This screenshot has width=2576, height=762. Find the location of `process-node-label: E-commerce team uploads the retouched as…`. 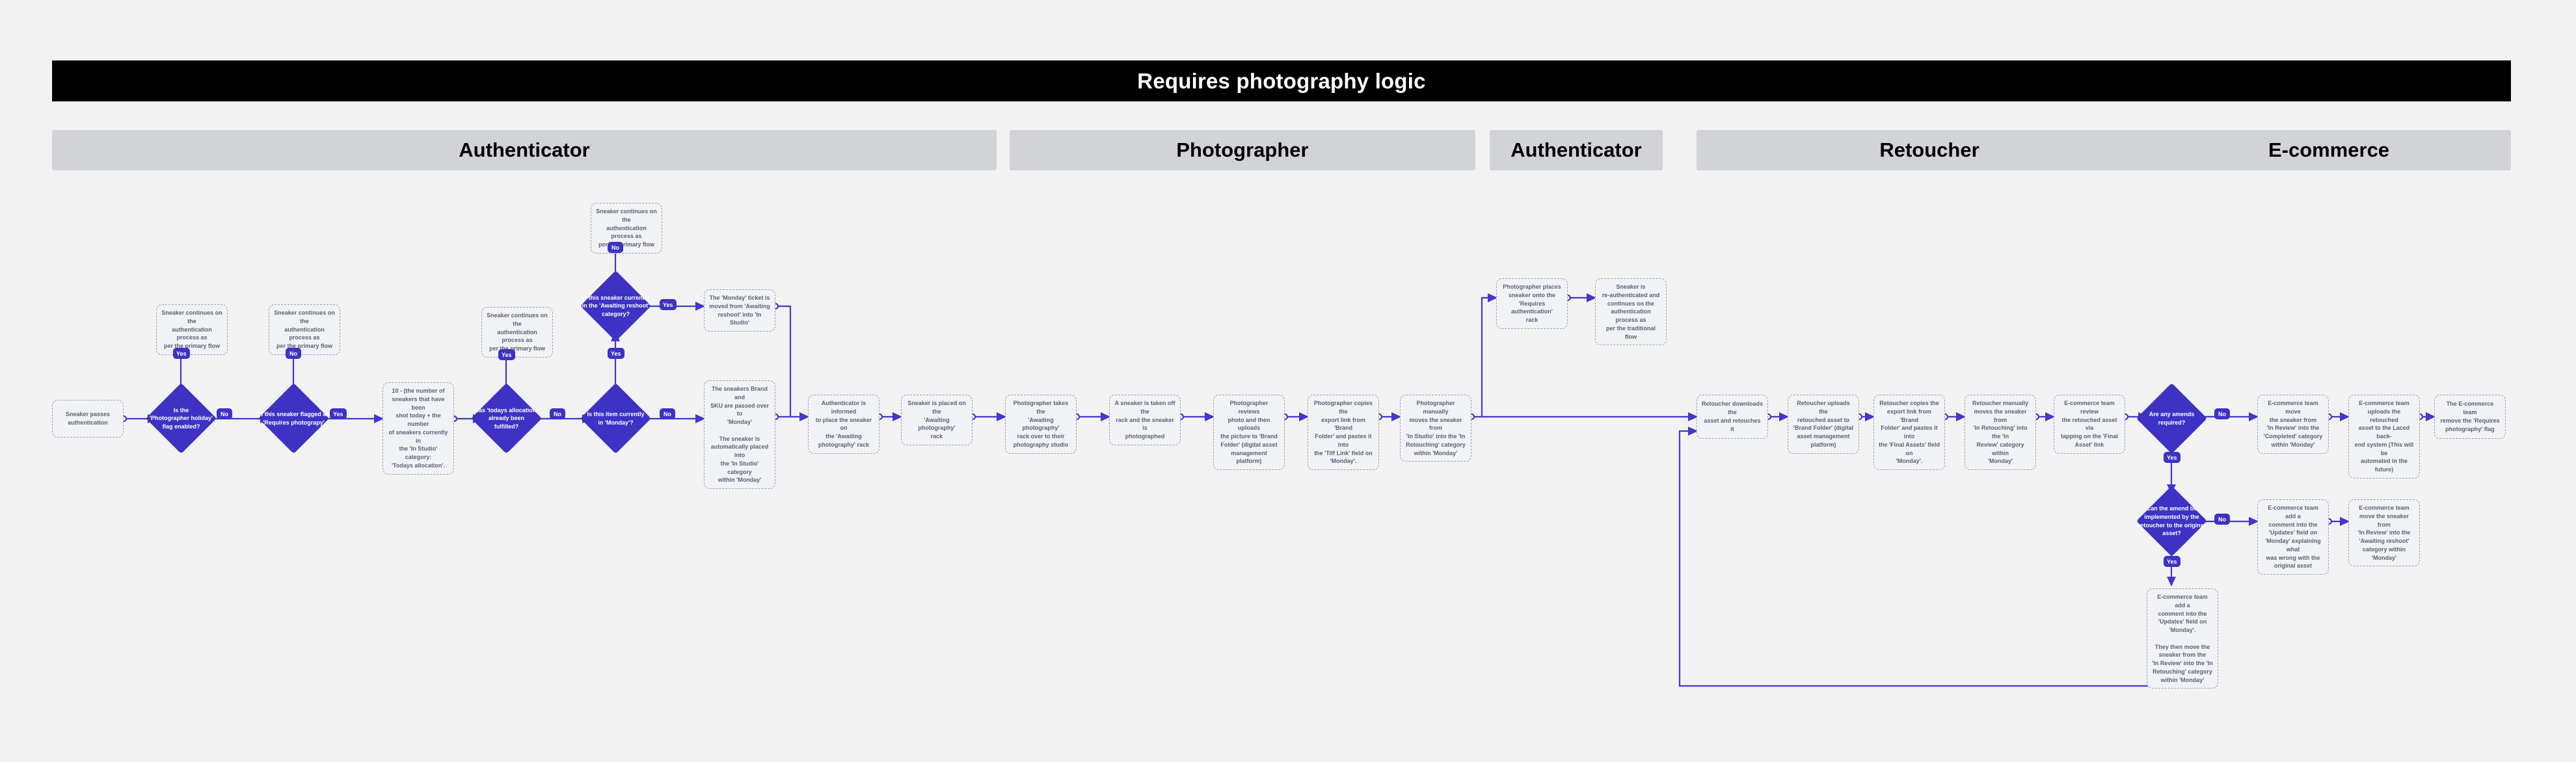

process-node-label: E-commerce team uploads the retouched as… is located at coordinates (2384, 437).